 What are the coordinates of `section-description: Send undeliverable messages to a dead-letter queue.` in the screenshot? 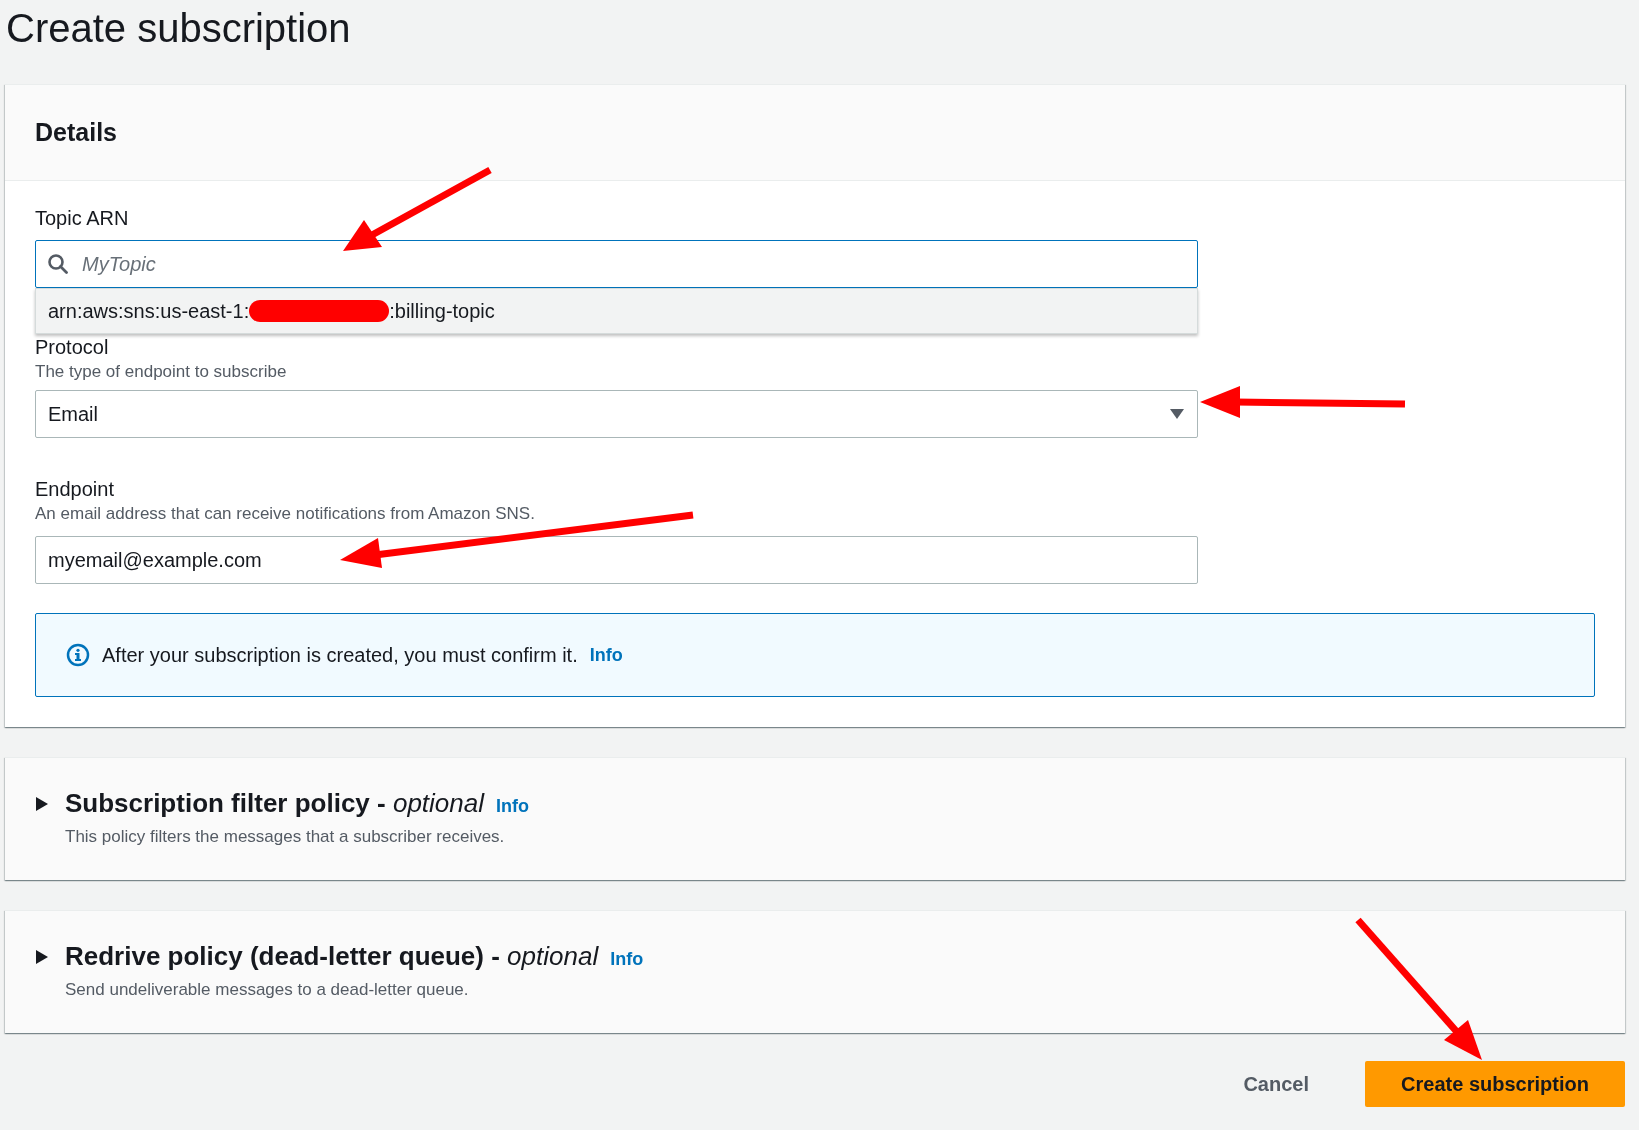 It's located at (267, 990).